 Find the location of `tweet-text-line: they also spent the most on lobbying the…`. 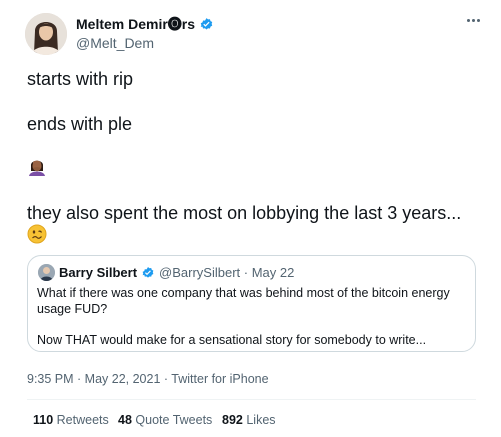

tweet-text-line: they also spent the most on lobbying the… is located at coordinates (244, 213).